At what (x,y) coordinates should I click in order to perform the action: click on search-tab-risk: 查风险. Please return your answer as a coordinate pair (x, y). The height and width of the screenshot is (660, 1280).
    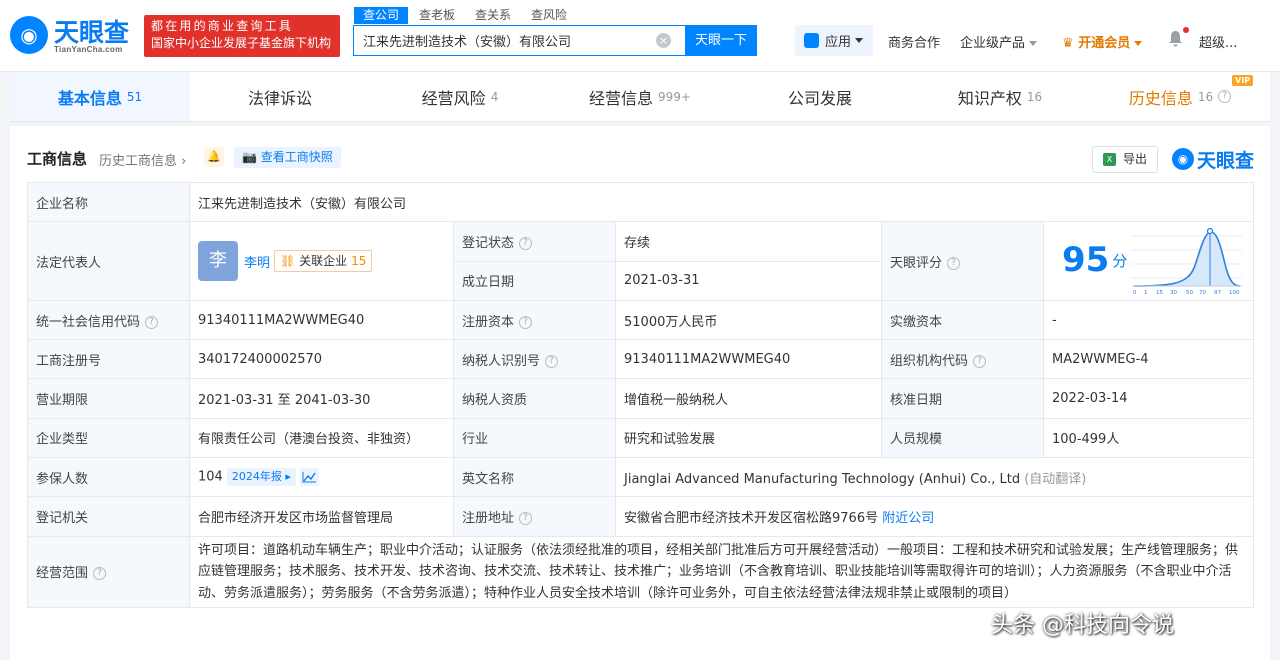
    Looking at the image, I should click on (549, 15).